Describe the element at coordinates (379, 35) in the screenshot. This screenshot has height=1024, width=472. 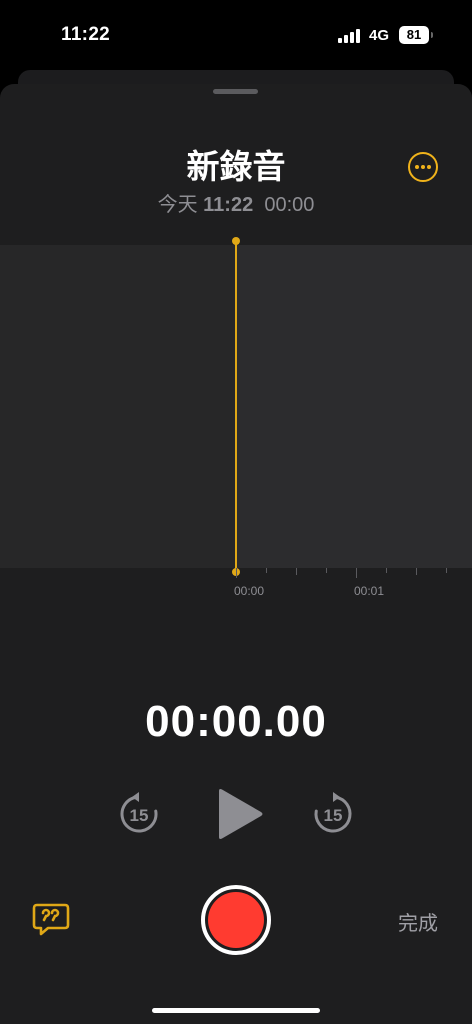
I see `network-type: 4G` at that location.